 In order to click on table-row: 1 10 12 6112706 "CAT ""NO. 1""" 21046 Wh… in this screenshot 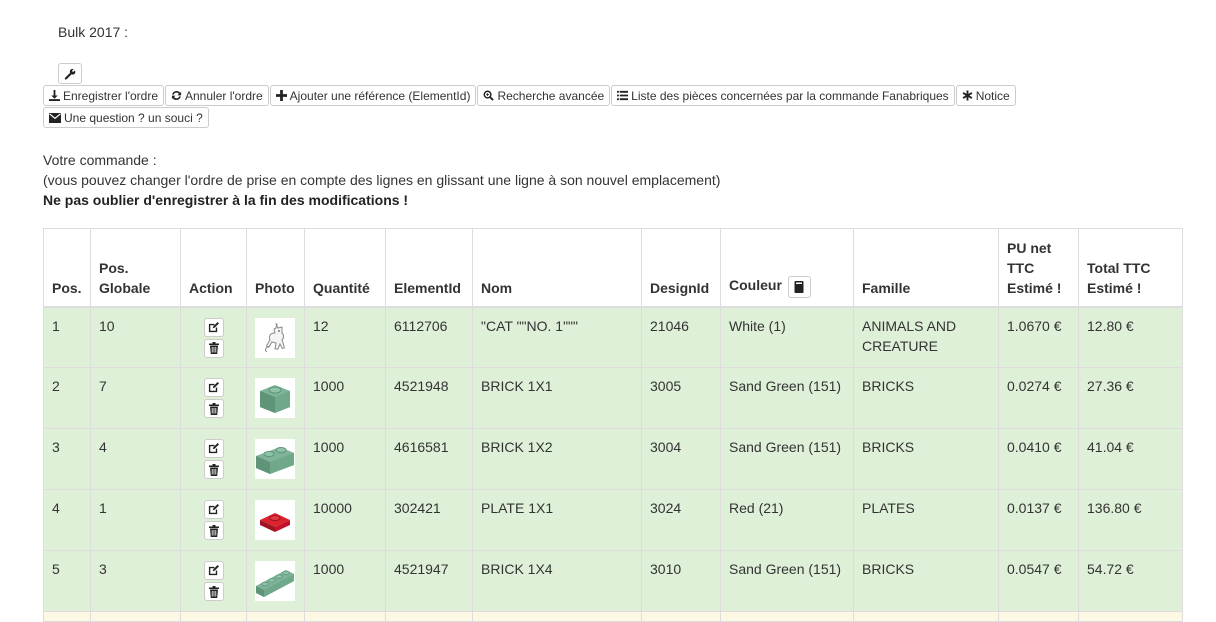, I will do `click(613, 337)`.